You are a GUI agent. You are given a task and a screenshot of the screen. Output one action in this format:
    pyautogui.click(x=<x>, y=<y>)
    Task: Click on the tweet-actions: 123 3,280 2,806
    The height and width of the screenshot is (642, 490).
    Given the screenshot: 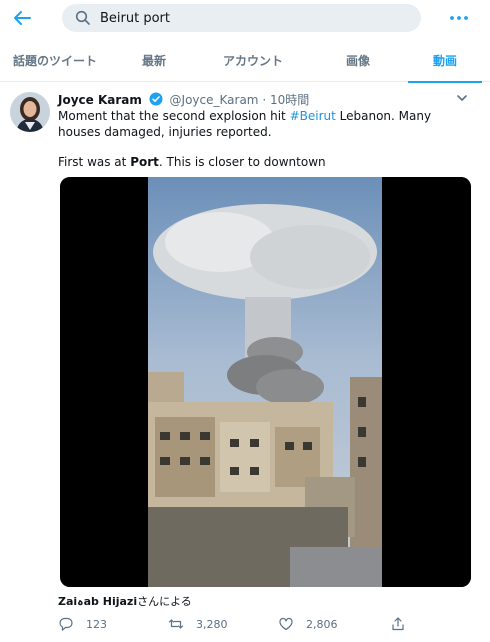 What is the action you would take?
    pyautogui.click(x=263, y=624)
    